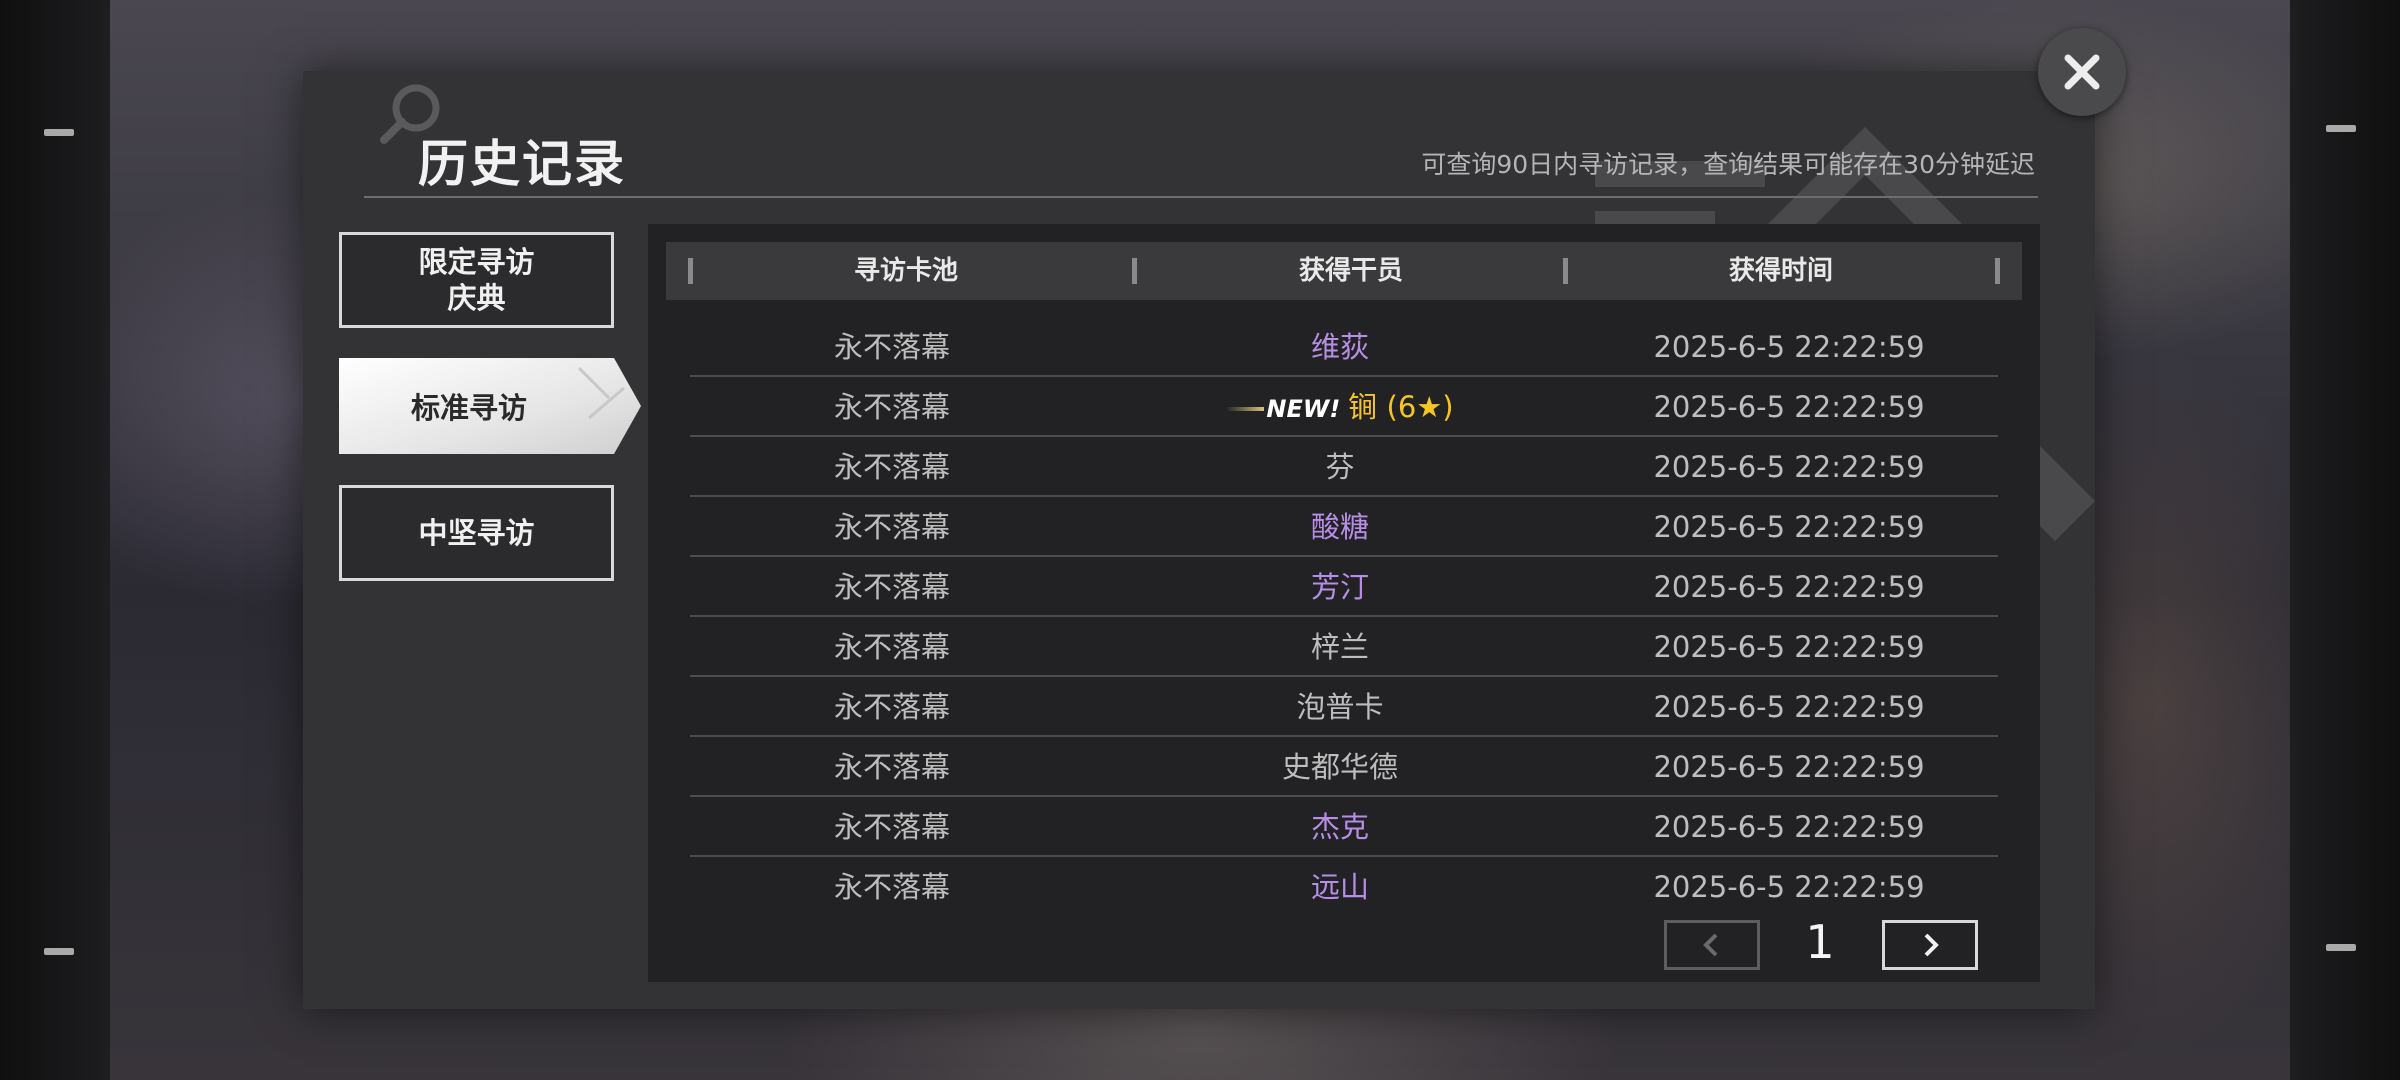 This screenshot has width=2400, height=1080. I want to click on chevron-right-icon, so click(1931, 945).